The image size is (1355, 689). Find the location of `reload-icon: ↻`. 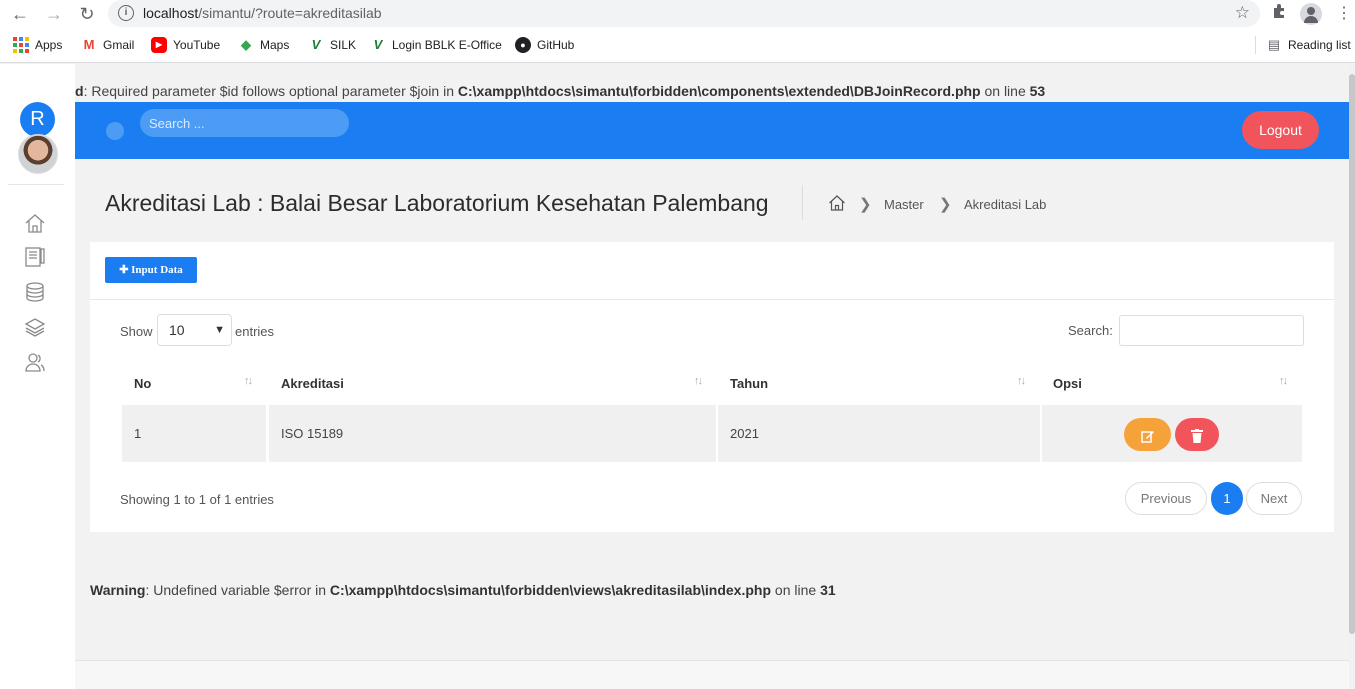

reload-icon: ↻ is located at coordinates (87, 14).